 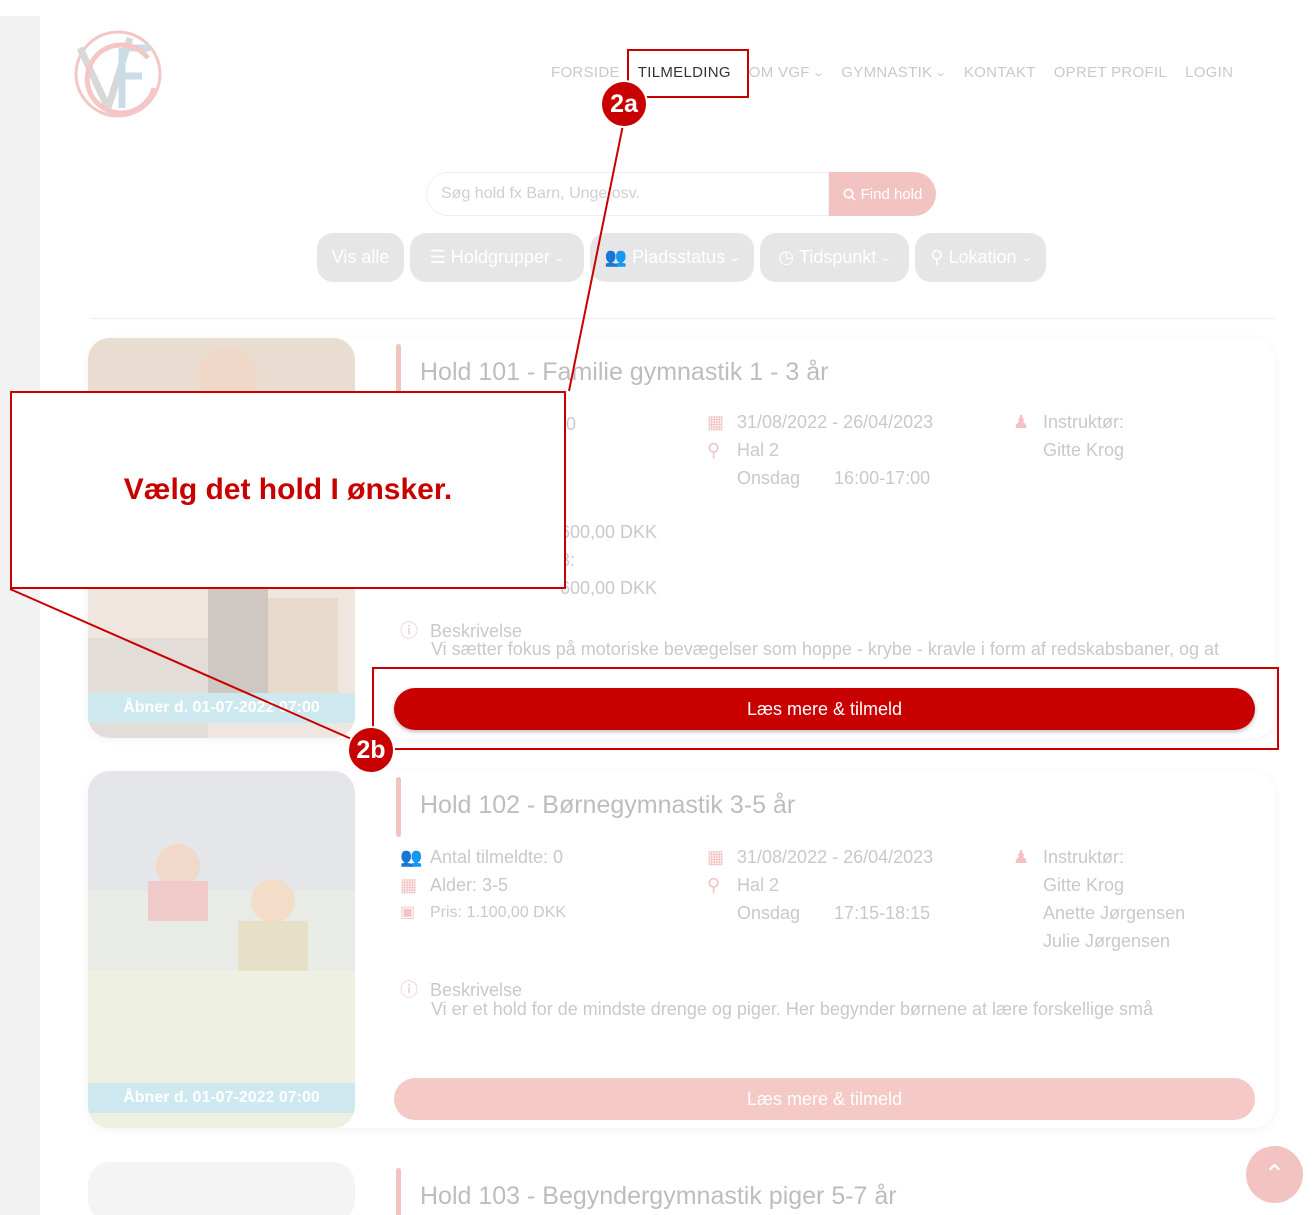 I want to click on price-label-partial: :, so click(x=608, y=504).